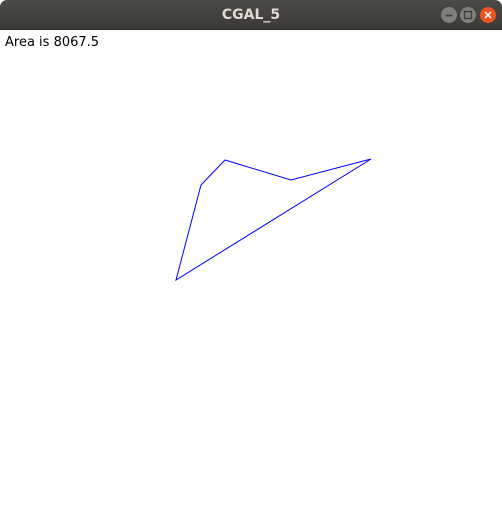 The width and height of the screenshot is (502, 532). I want to click on minimize-button, so click(449, 15).